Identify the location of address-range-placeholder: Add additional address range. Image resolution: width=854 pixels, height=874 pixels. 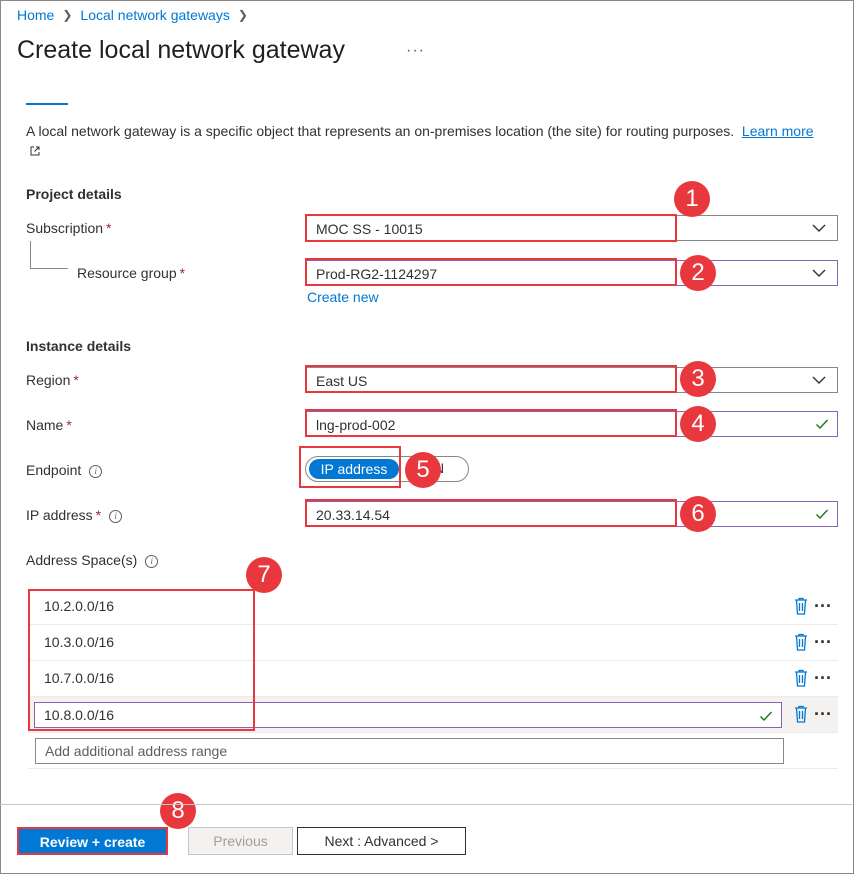
(136, 751).